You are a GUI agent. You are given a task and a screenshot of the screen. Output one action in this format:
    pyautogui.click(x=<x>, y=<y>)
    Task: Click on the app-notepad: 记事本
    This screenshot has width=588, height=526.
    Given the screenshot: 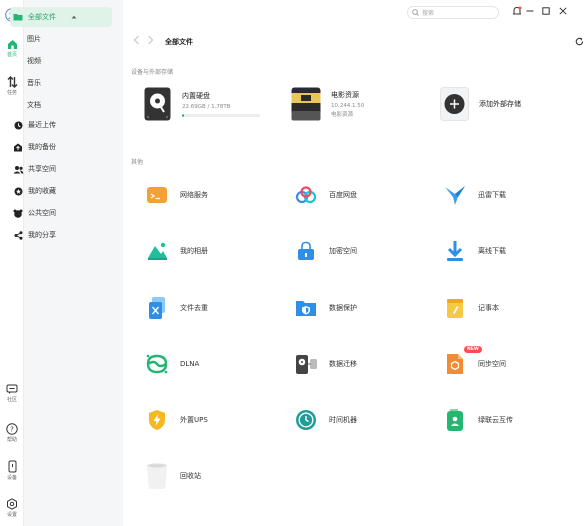 What is the action you would take?
    pyautogui.click(x=471, y=308)
    